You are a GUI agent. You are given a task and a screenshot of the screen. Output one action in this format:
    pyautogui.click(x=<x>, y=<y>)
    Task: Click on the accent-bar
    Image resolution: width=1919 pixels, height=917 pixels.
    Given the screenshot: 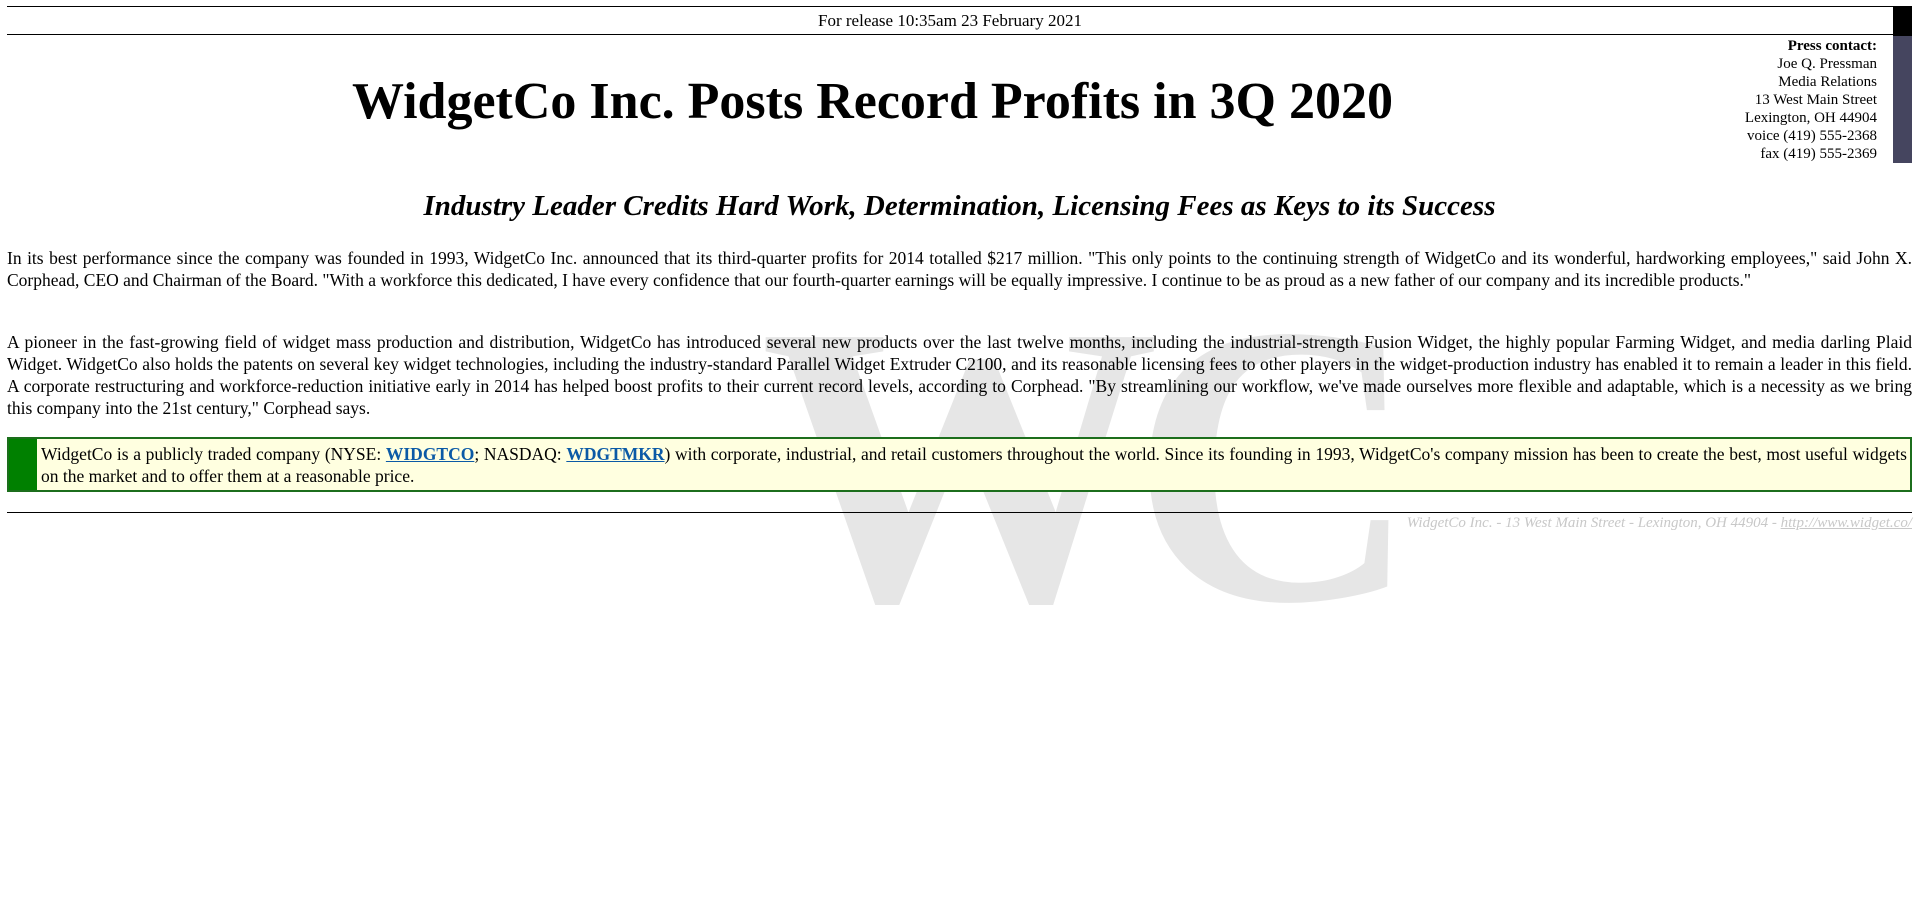 What is the action you would take?
    pyautogui.click(x=1902, y=99)
    